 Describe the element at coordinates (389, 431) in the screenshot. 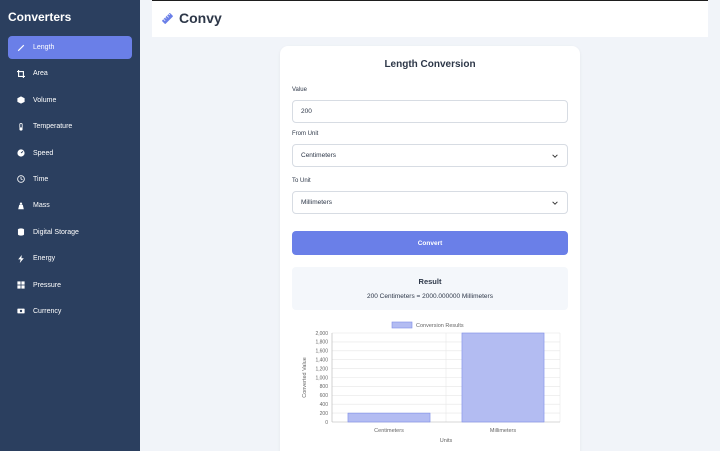

I see `x-tick-label: Centimeters` at that location.